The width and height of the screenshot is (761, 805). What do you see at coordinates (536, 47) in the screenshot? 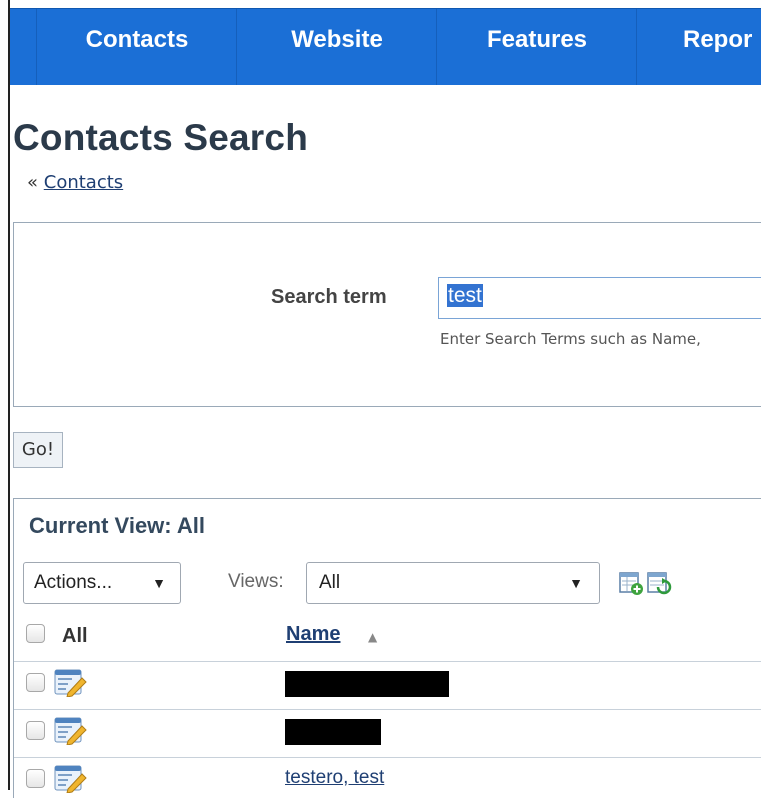
I see `nav-item-features: Features` at bounding box center [536, 47].